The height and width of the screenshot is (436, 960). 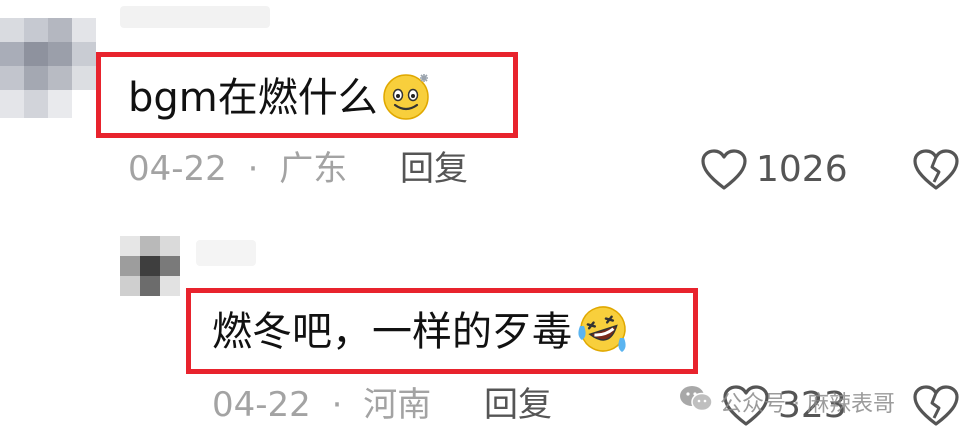 I want to click on comment-text: 燃冬吧，一样的歹毒, so click(x=422, y=330).